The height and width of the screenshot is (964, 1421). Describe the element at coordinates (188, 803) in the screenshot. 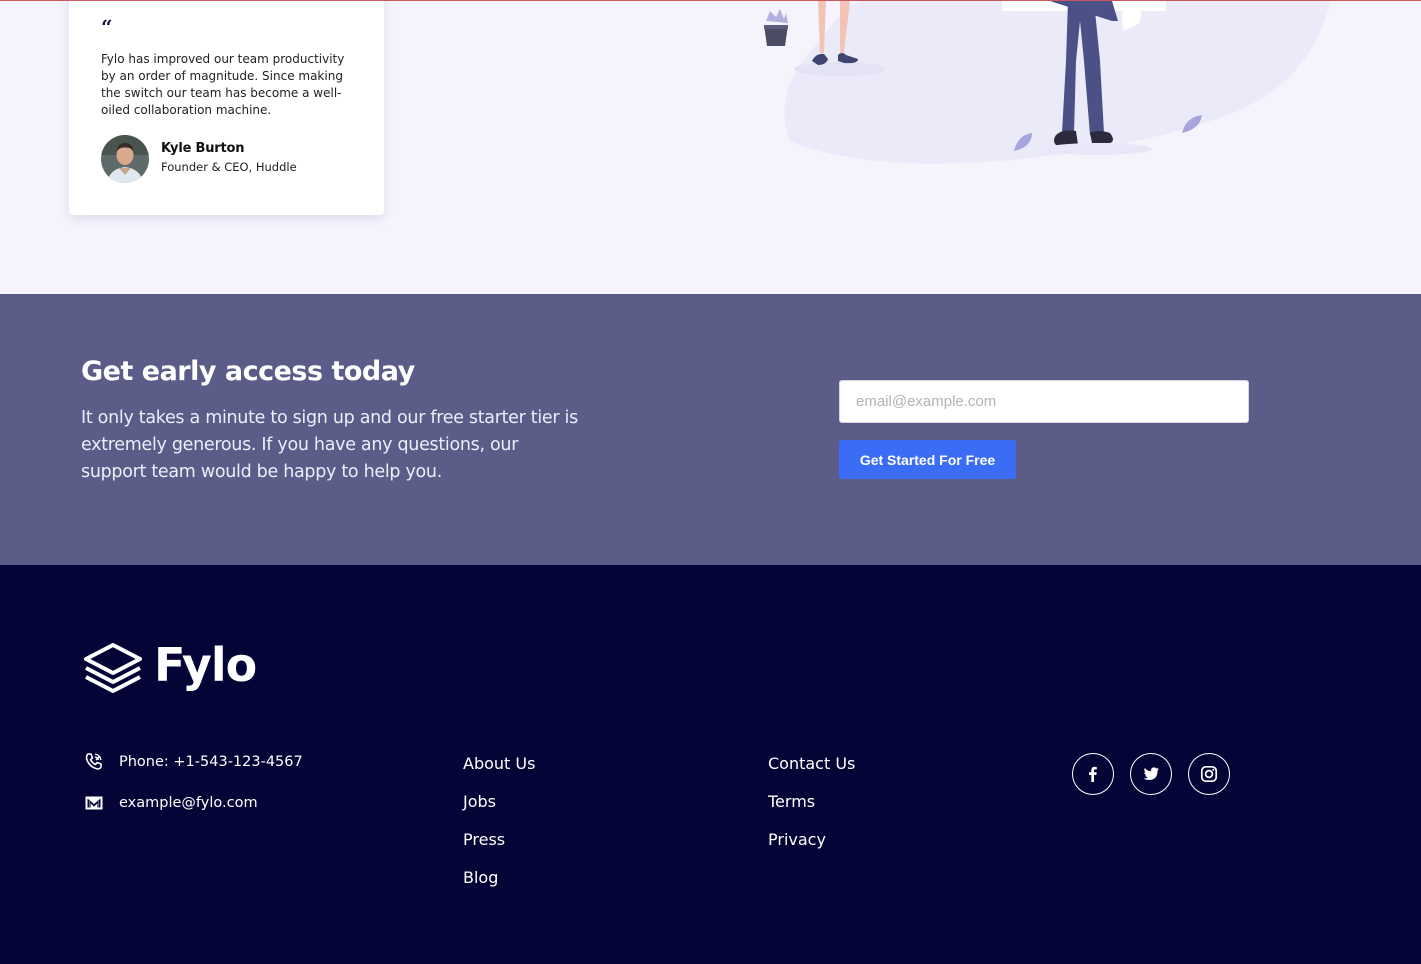

I see `email-text: example@fylo.com` at that location.